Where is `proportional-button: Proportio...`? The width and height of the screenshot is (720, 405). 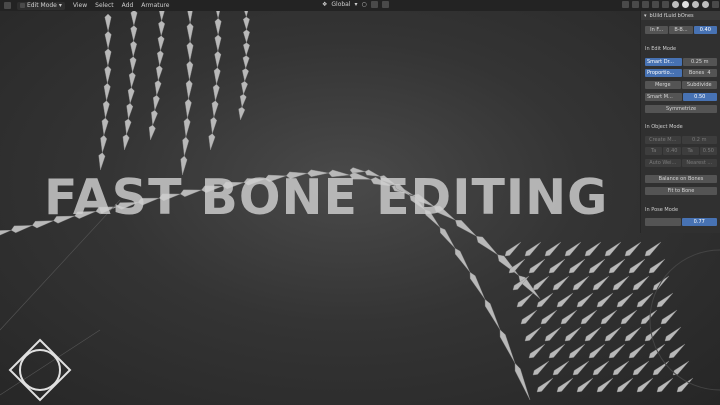 proportional-button: Proportio... is located at coordinates (663, 73).